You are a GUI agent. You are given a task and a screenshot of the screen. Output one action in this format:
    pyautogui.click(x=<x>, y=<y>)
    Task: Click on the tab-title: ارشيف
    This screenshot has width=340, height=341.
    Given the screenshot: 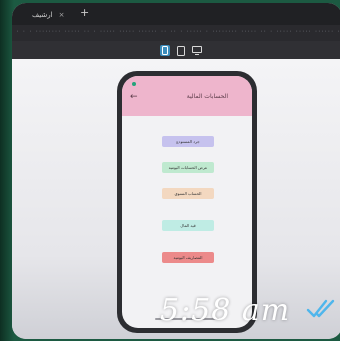 What is the action you would take?
    pyautogui.click(x=42, y=15)
    